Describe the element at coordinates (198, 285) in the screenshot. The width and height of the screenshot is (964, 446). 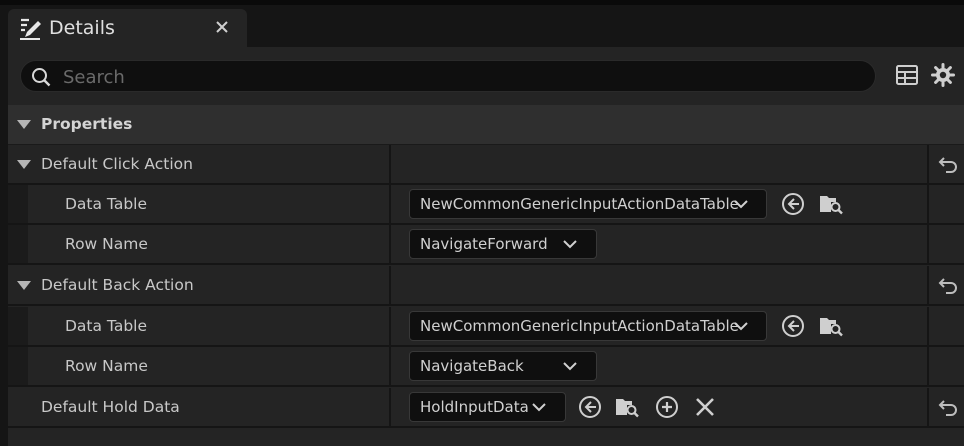
I see `name-cell: Default Back Action` at that location.